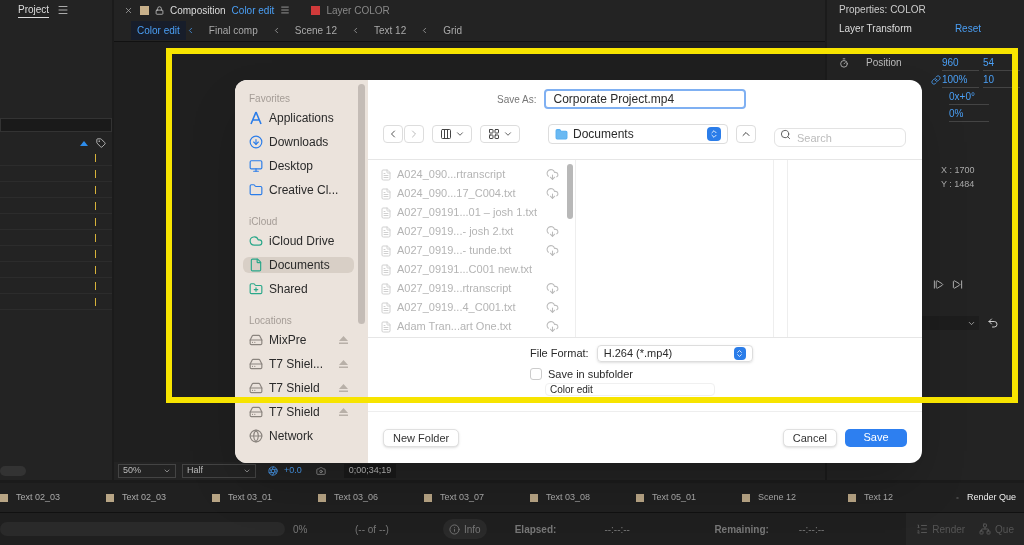  Describe the element at coordinates (219, 471) in the screenshot. I see `resolution-dropdown: Half` at that location.